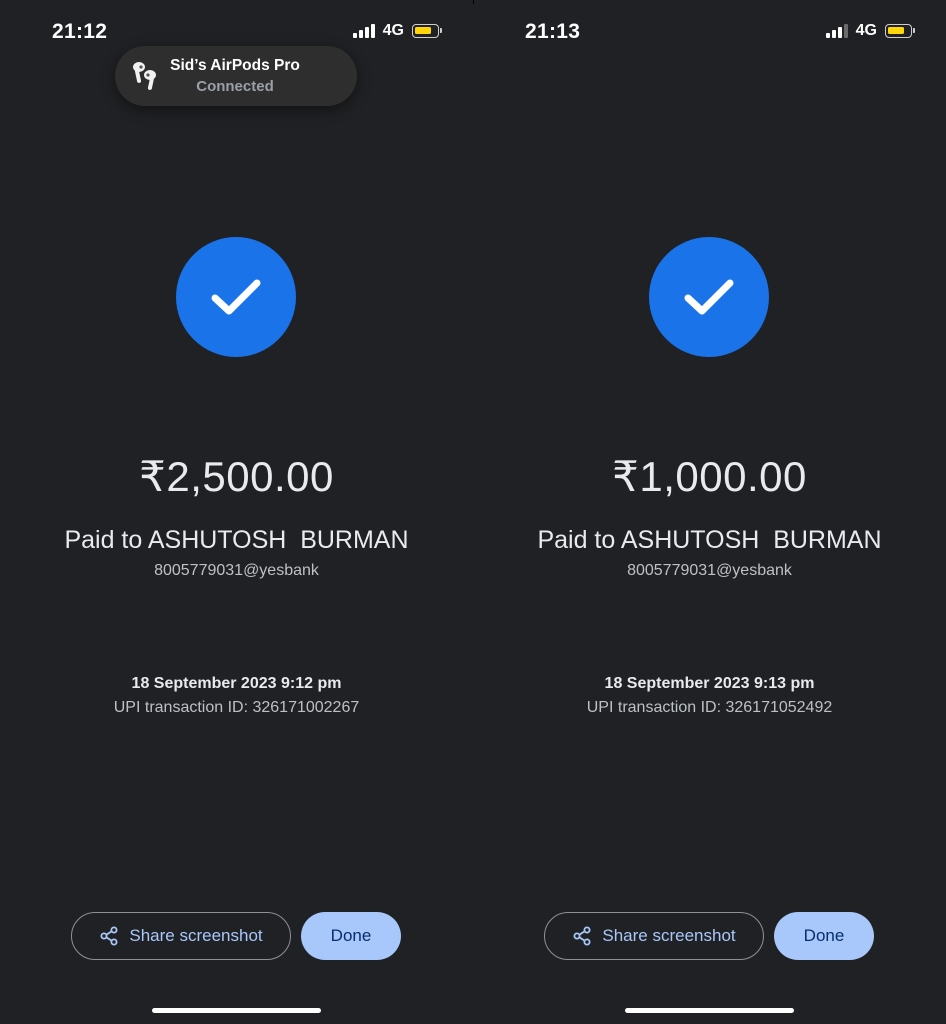 Image resolution: width=946 pixels, height=1024 pixels. What do you see at coordinates (236, 683) in the screenshot?
I see `payment-datetime: 18 September 2023 9:12 pm` at bounding box center [236, 683].